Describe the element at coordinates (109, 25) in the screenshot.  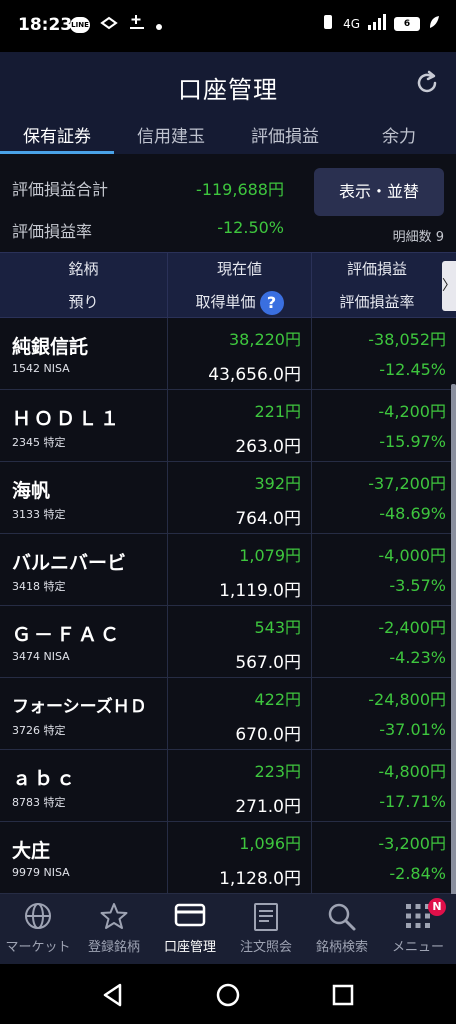
I see `sync-icon` at that location.